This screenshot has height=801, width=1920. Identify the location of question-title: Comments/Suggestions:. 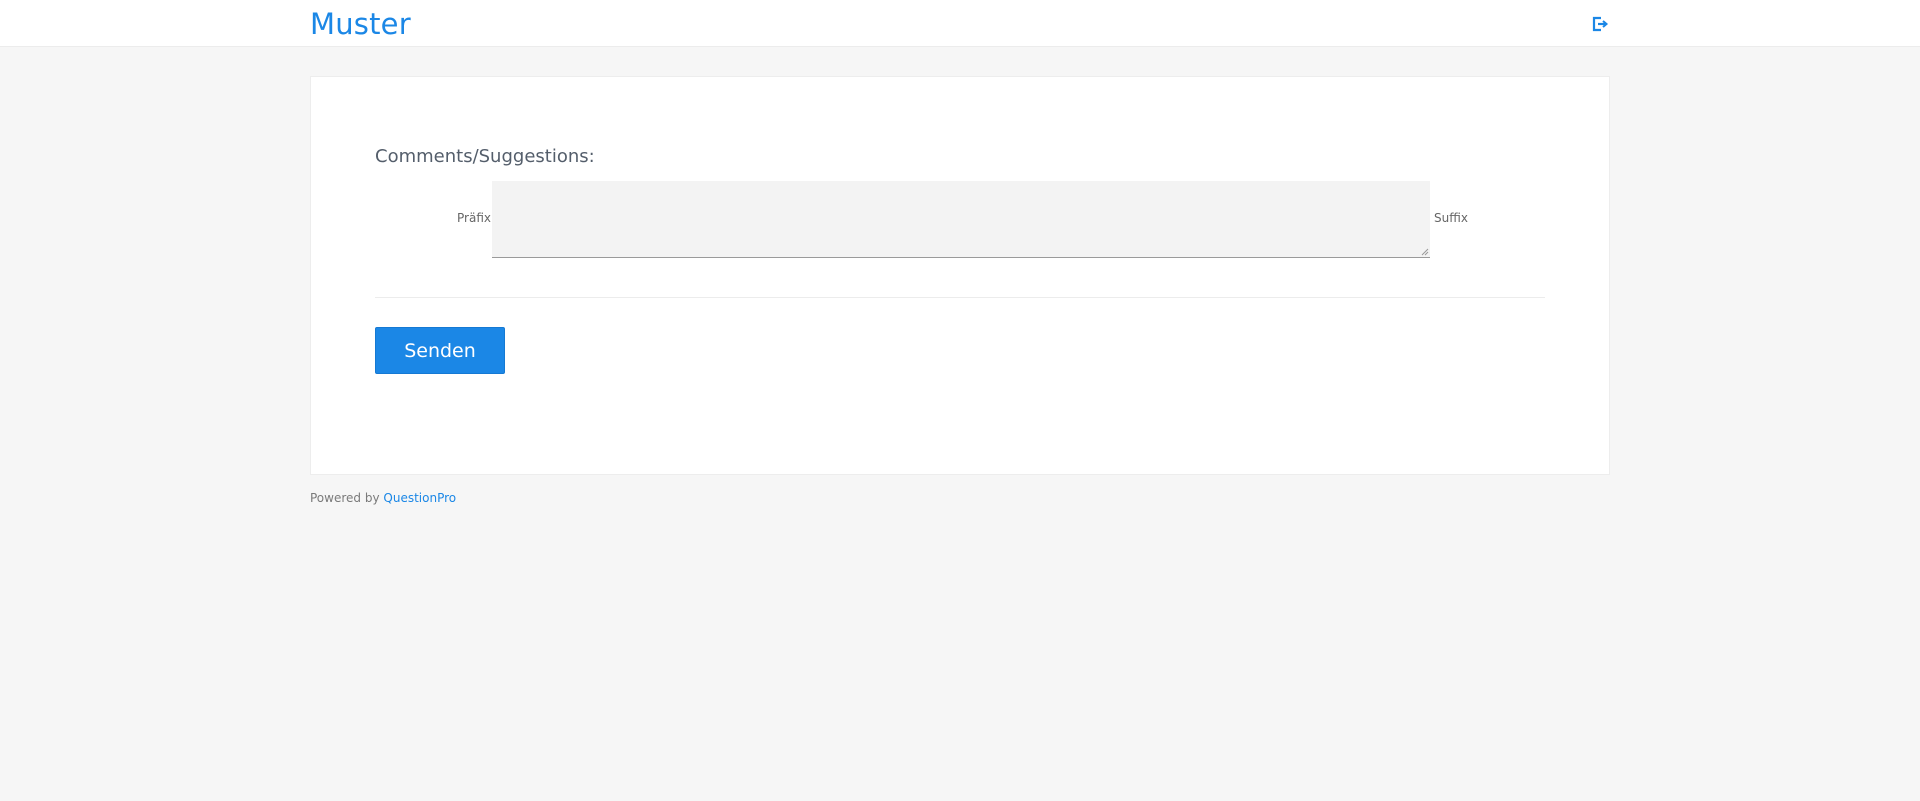
(485, 156).